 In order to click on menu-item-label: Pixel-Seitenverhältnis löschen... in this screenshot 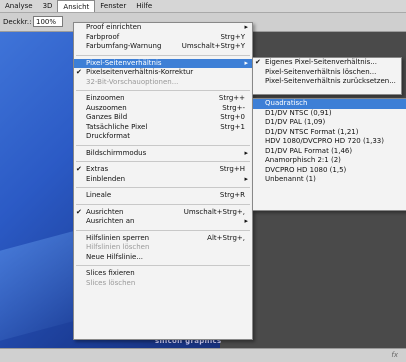, I will do `click(321, 71)`.